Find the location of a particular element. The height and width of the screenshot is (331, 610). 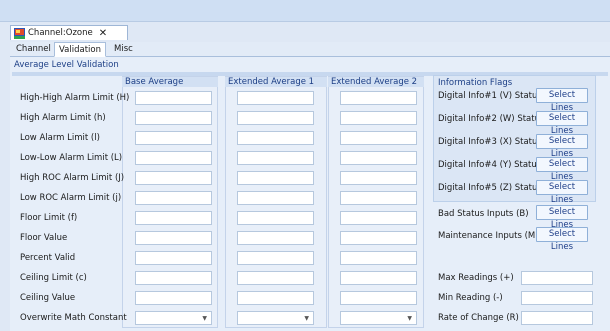

ext2-percent-valid-field is located at coordinates (378, 258).